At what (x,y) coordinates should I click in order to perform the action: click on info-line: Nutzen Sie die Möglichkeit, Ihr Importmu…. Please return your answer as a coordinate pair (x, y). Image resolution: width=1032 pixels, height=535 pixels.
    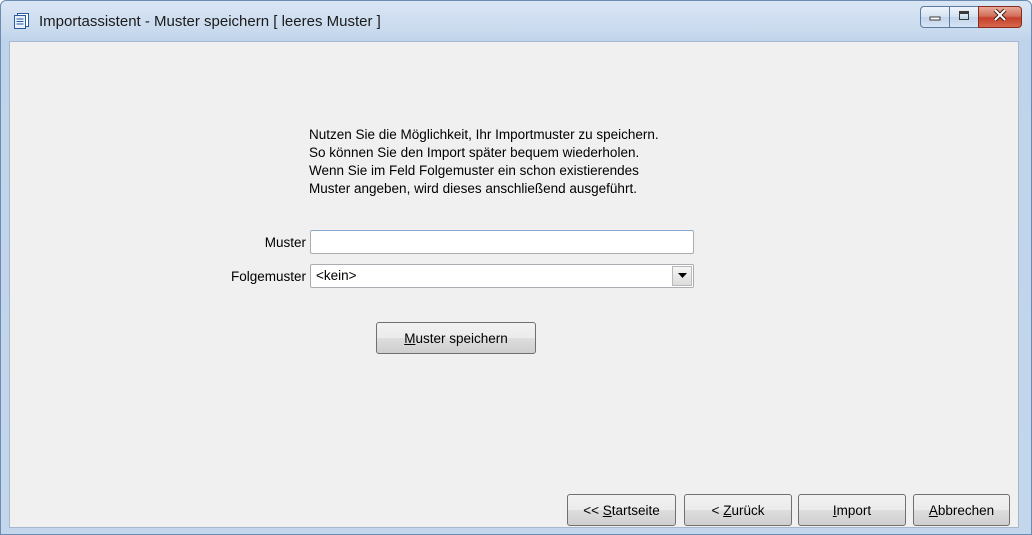
    Looking at the image, I should click on (484, 134).